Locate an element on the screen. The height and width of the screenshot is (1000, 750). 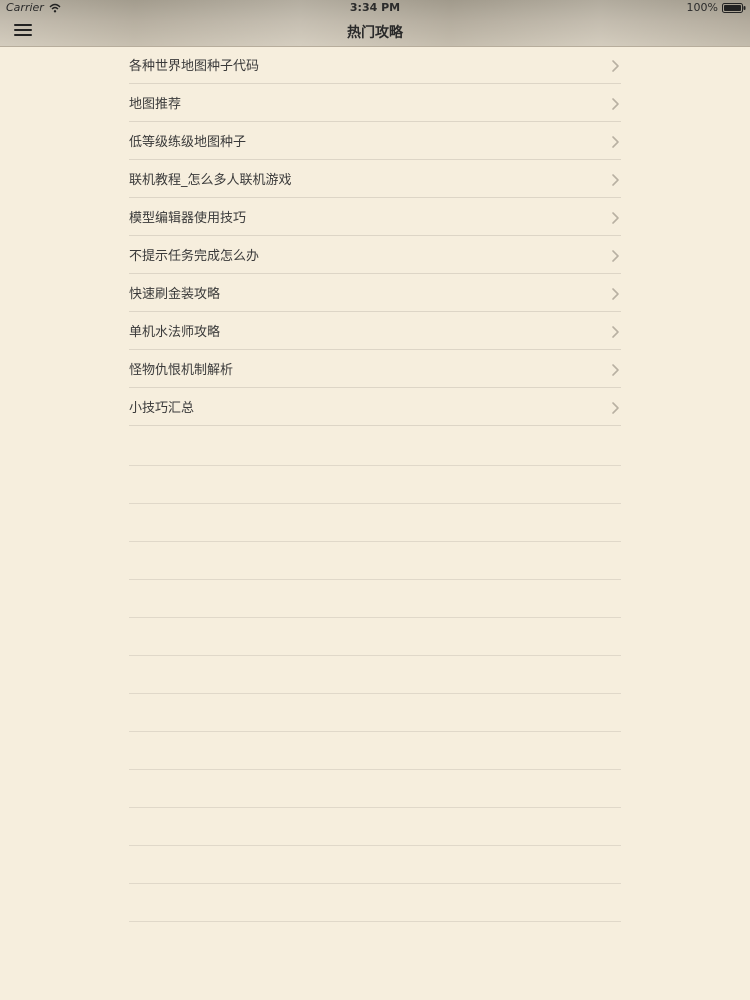
list-item-label: 怪物仇恨机制解析 is located at coordinates (181, 370).